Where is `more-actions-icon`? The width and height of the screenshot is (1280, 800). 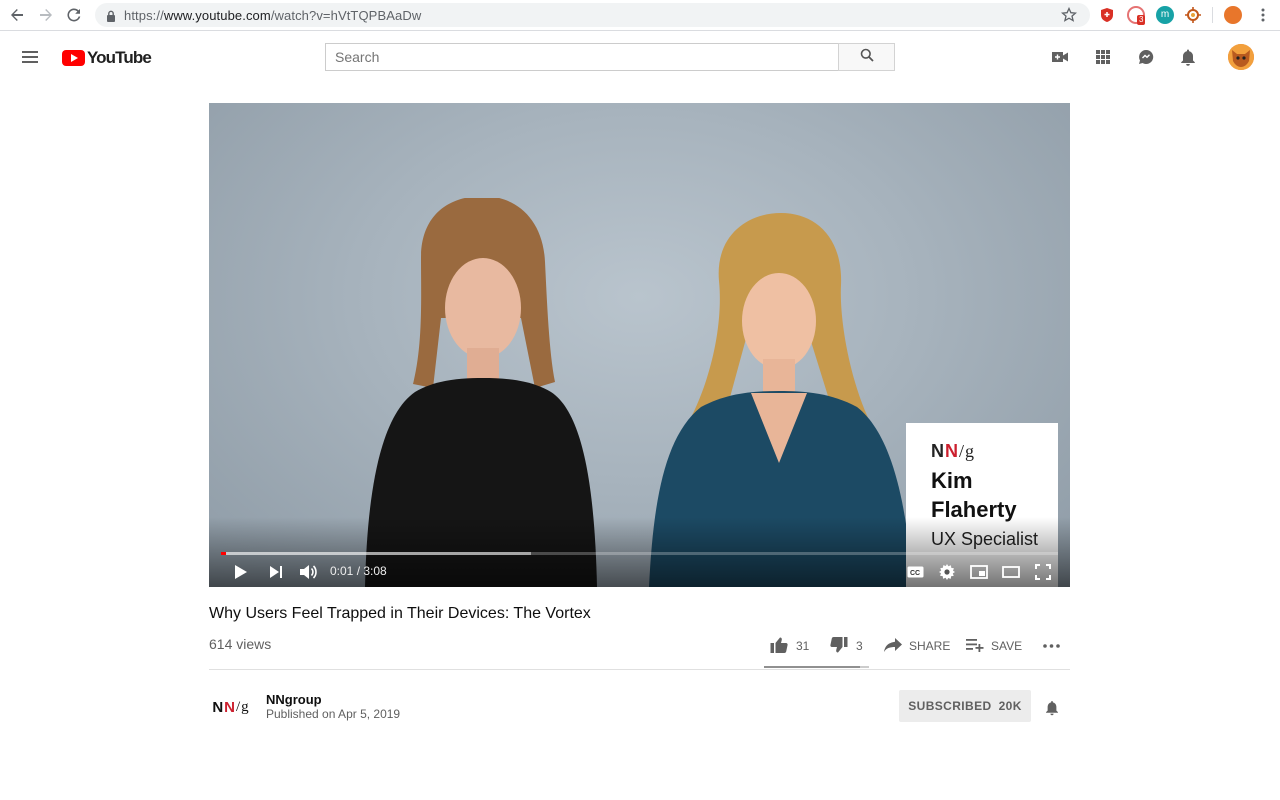 more-actions-icon is located at coordinates (1051, 646).